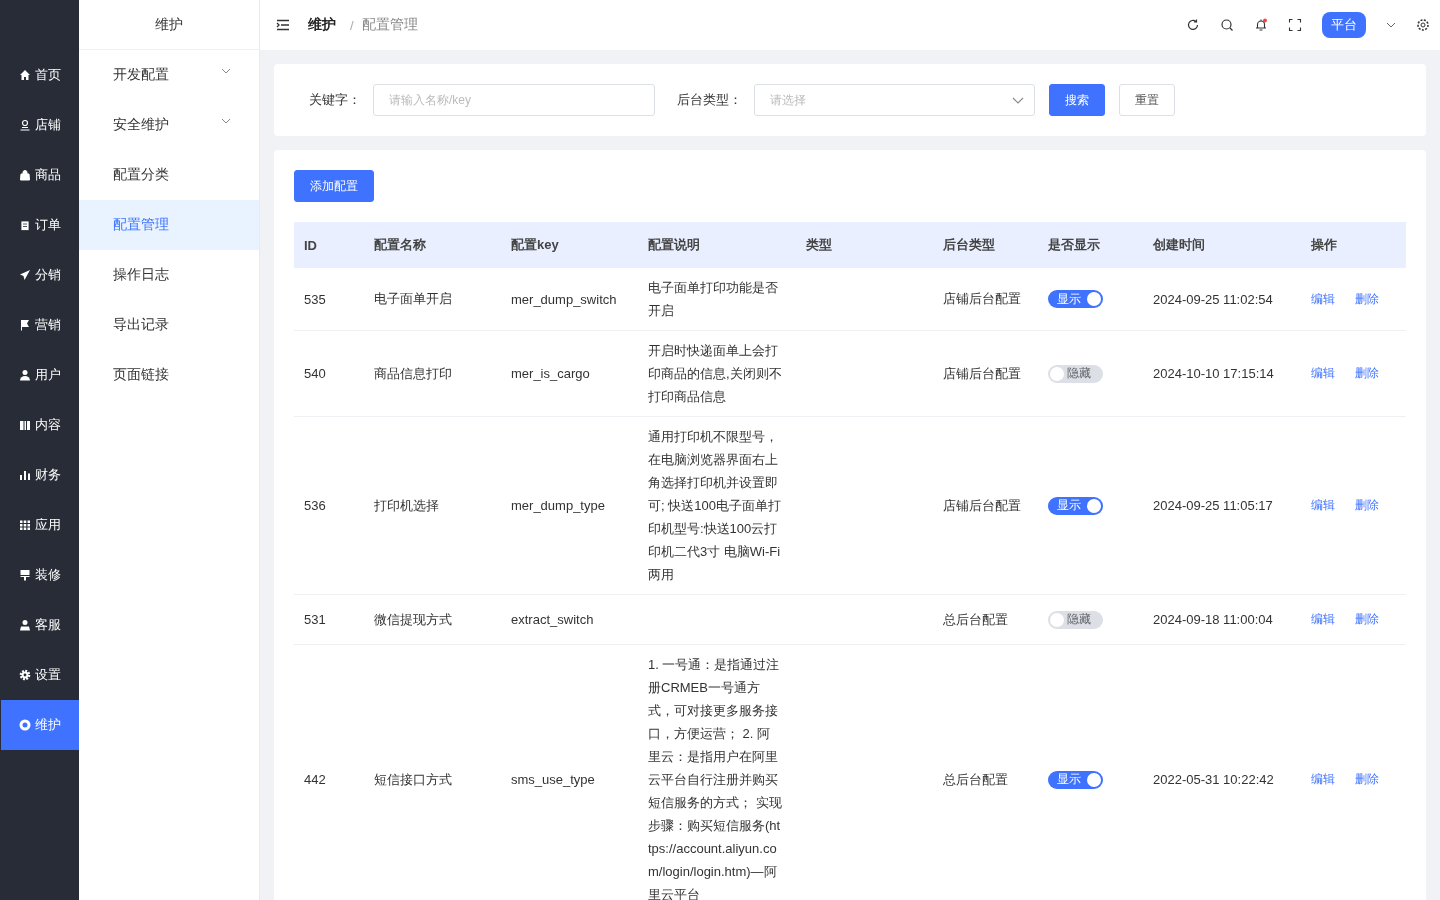 This screenshot has width=1440, height=900. What do you see at coordinates (40, 625) in the screenshot?
I see `sidebar-item: 客服` at bounding box center [40, 625].